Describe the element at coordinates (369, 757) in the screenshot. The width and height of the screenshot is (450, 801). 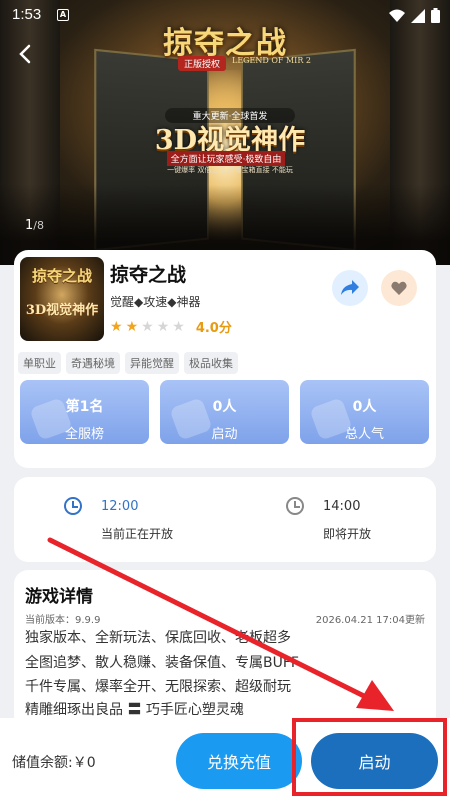
I see `highlight-box` at that location.